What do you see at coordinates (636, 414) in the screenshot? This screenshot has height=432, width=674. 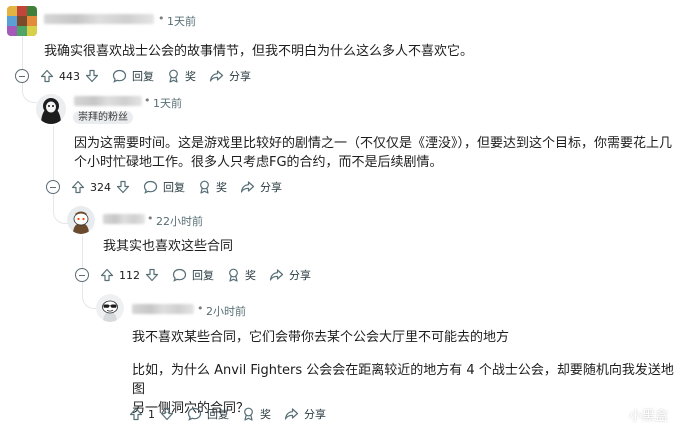 I see `watermark: 小黑盒` at bounding box center [636, 414].